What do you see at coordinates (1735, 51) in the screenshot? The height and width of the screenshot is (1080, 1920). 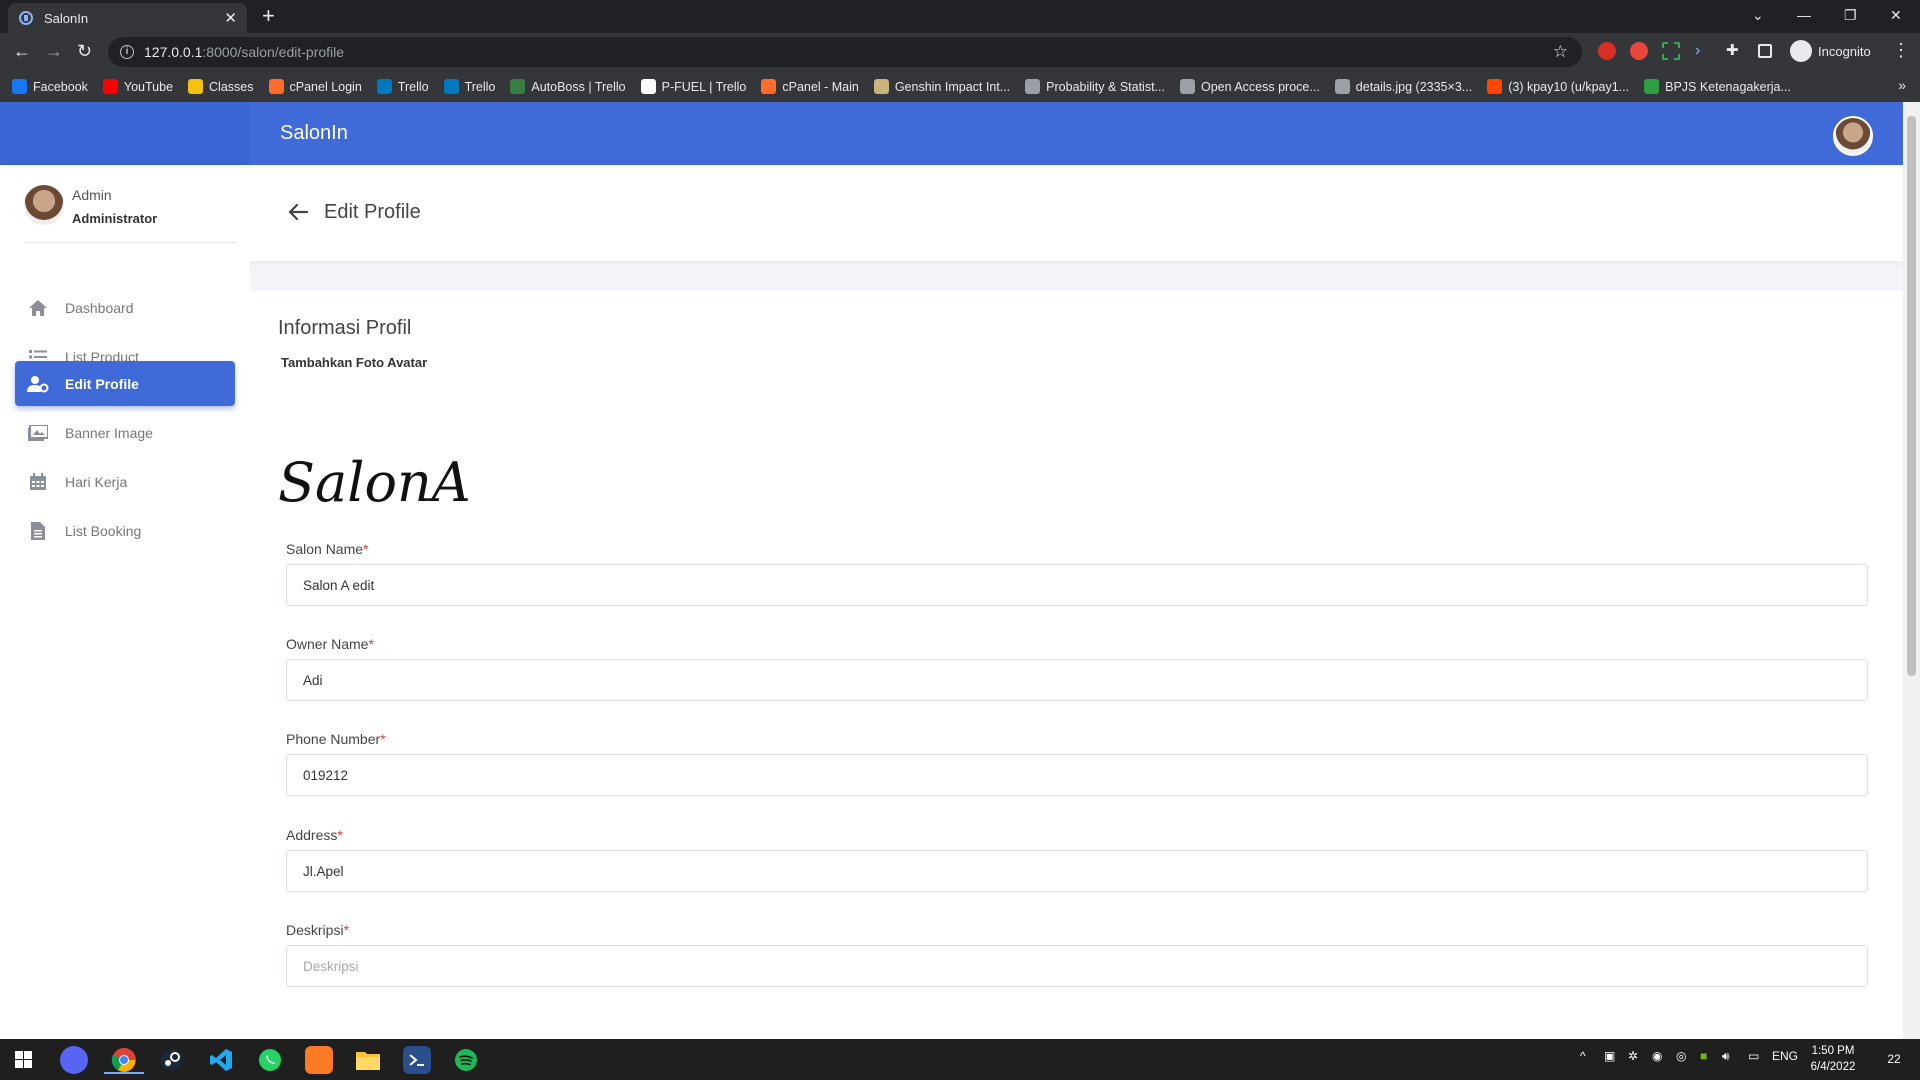 I see `extensions-puzzle-icon: ✚` at bounding box center [1735, 51].